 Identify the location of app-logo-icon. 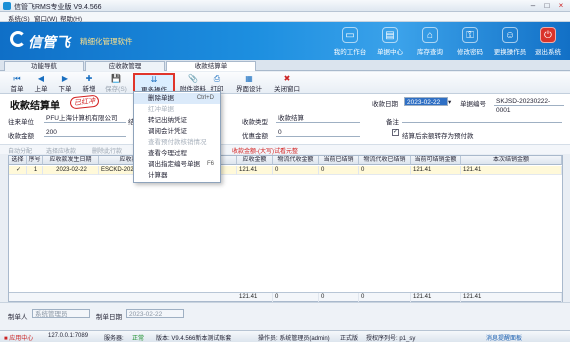
(7, 6).